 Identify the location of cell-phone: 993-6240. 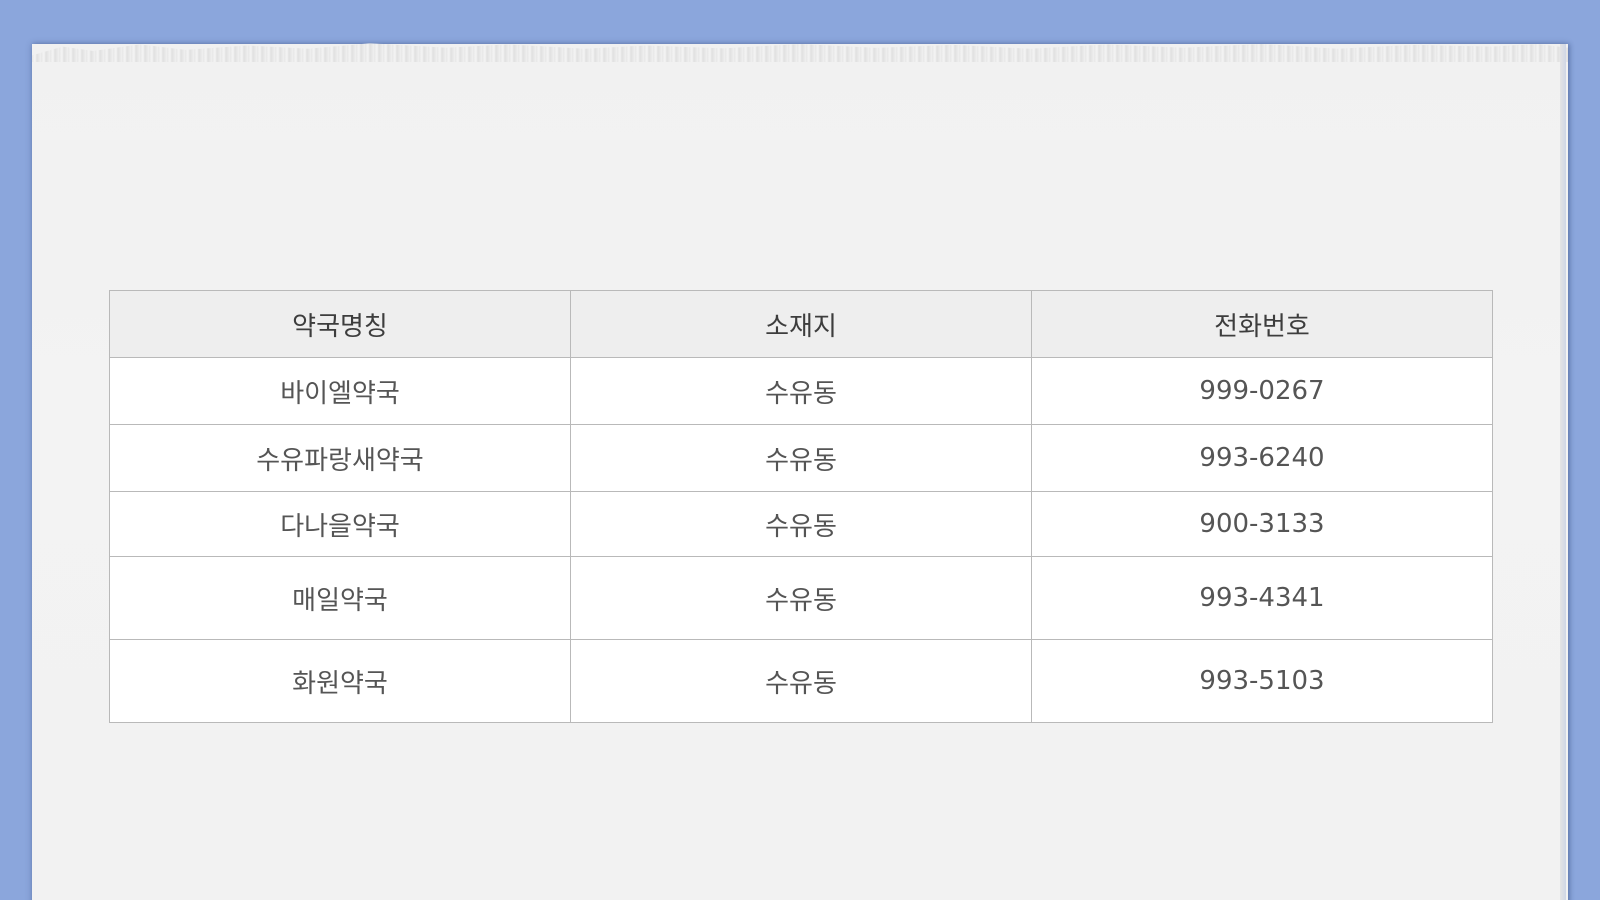
(1262, 458).